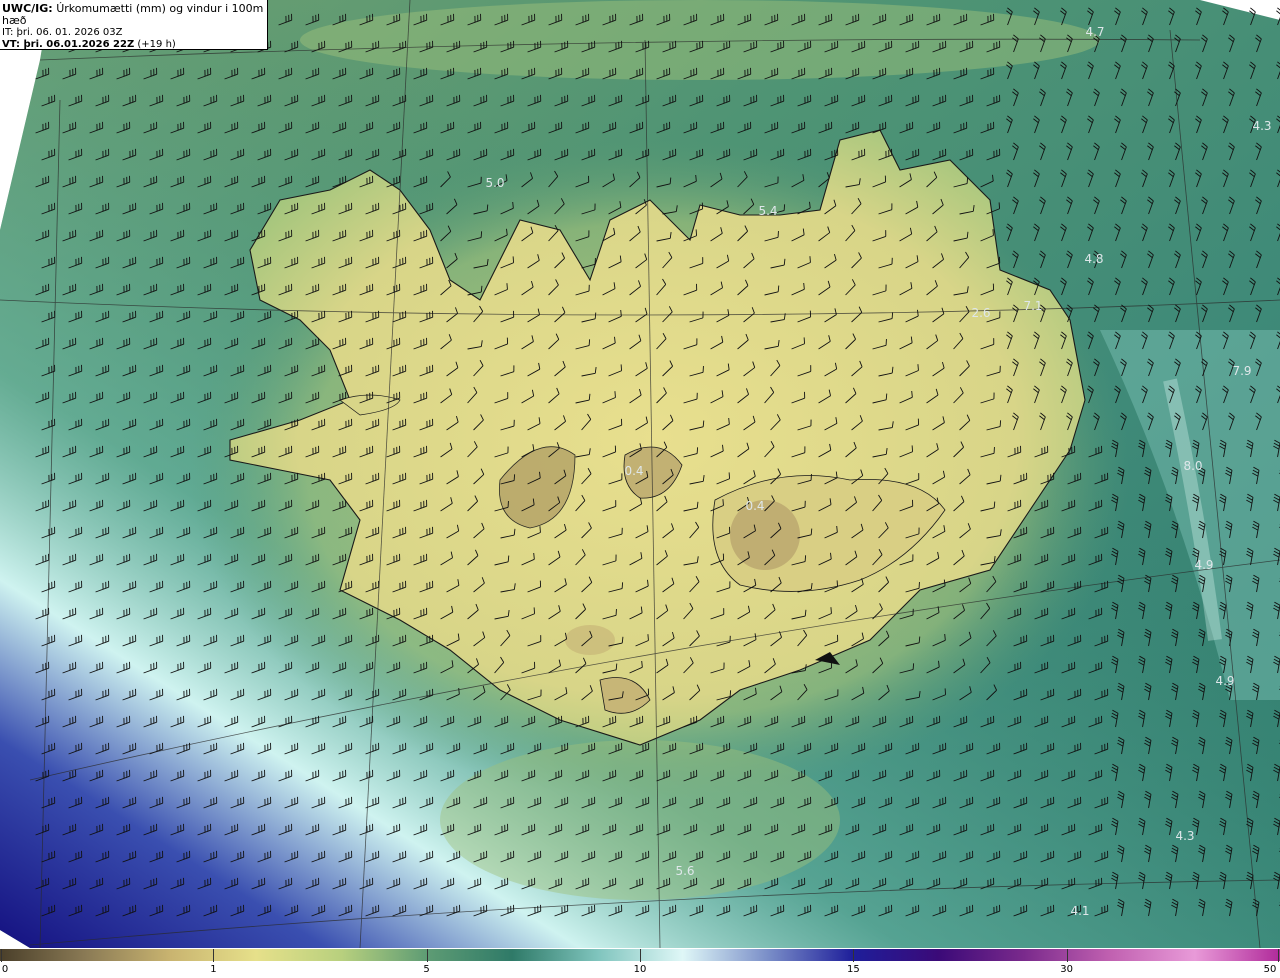  I want to click on colorbar-tick-label: 15, so click(853, 969).